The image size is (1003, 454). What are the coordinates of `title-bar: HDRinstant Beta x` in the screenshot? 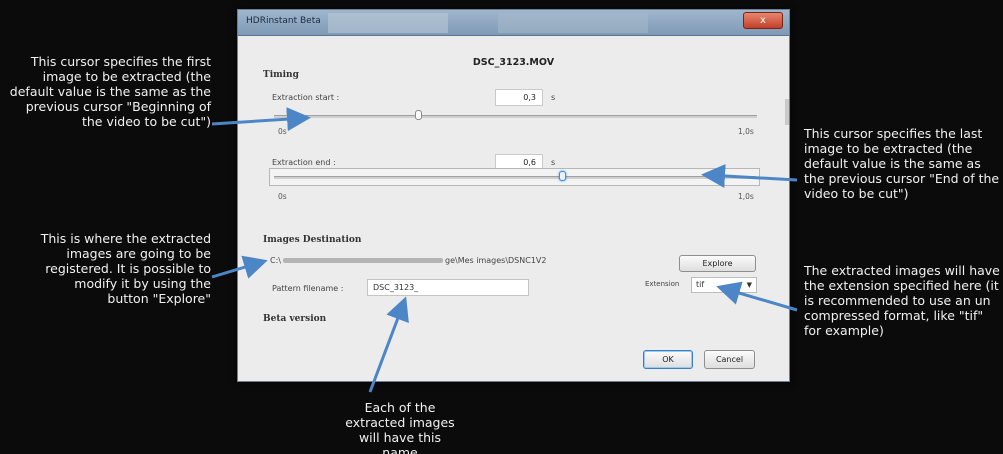 It's located at (513, 23).